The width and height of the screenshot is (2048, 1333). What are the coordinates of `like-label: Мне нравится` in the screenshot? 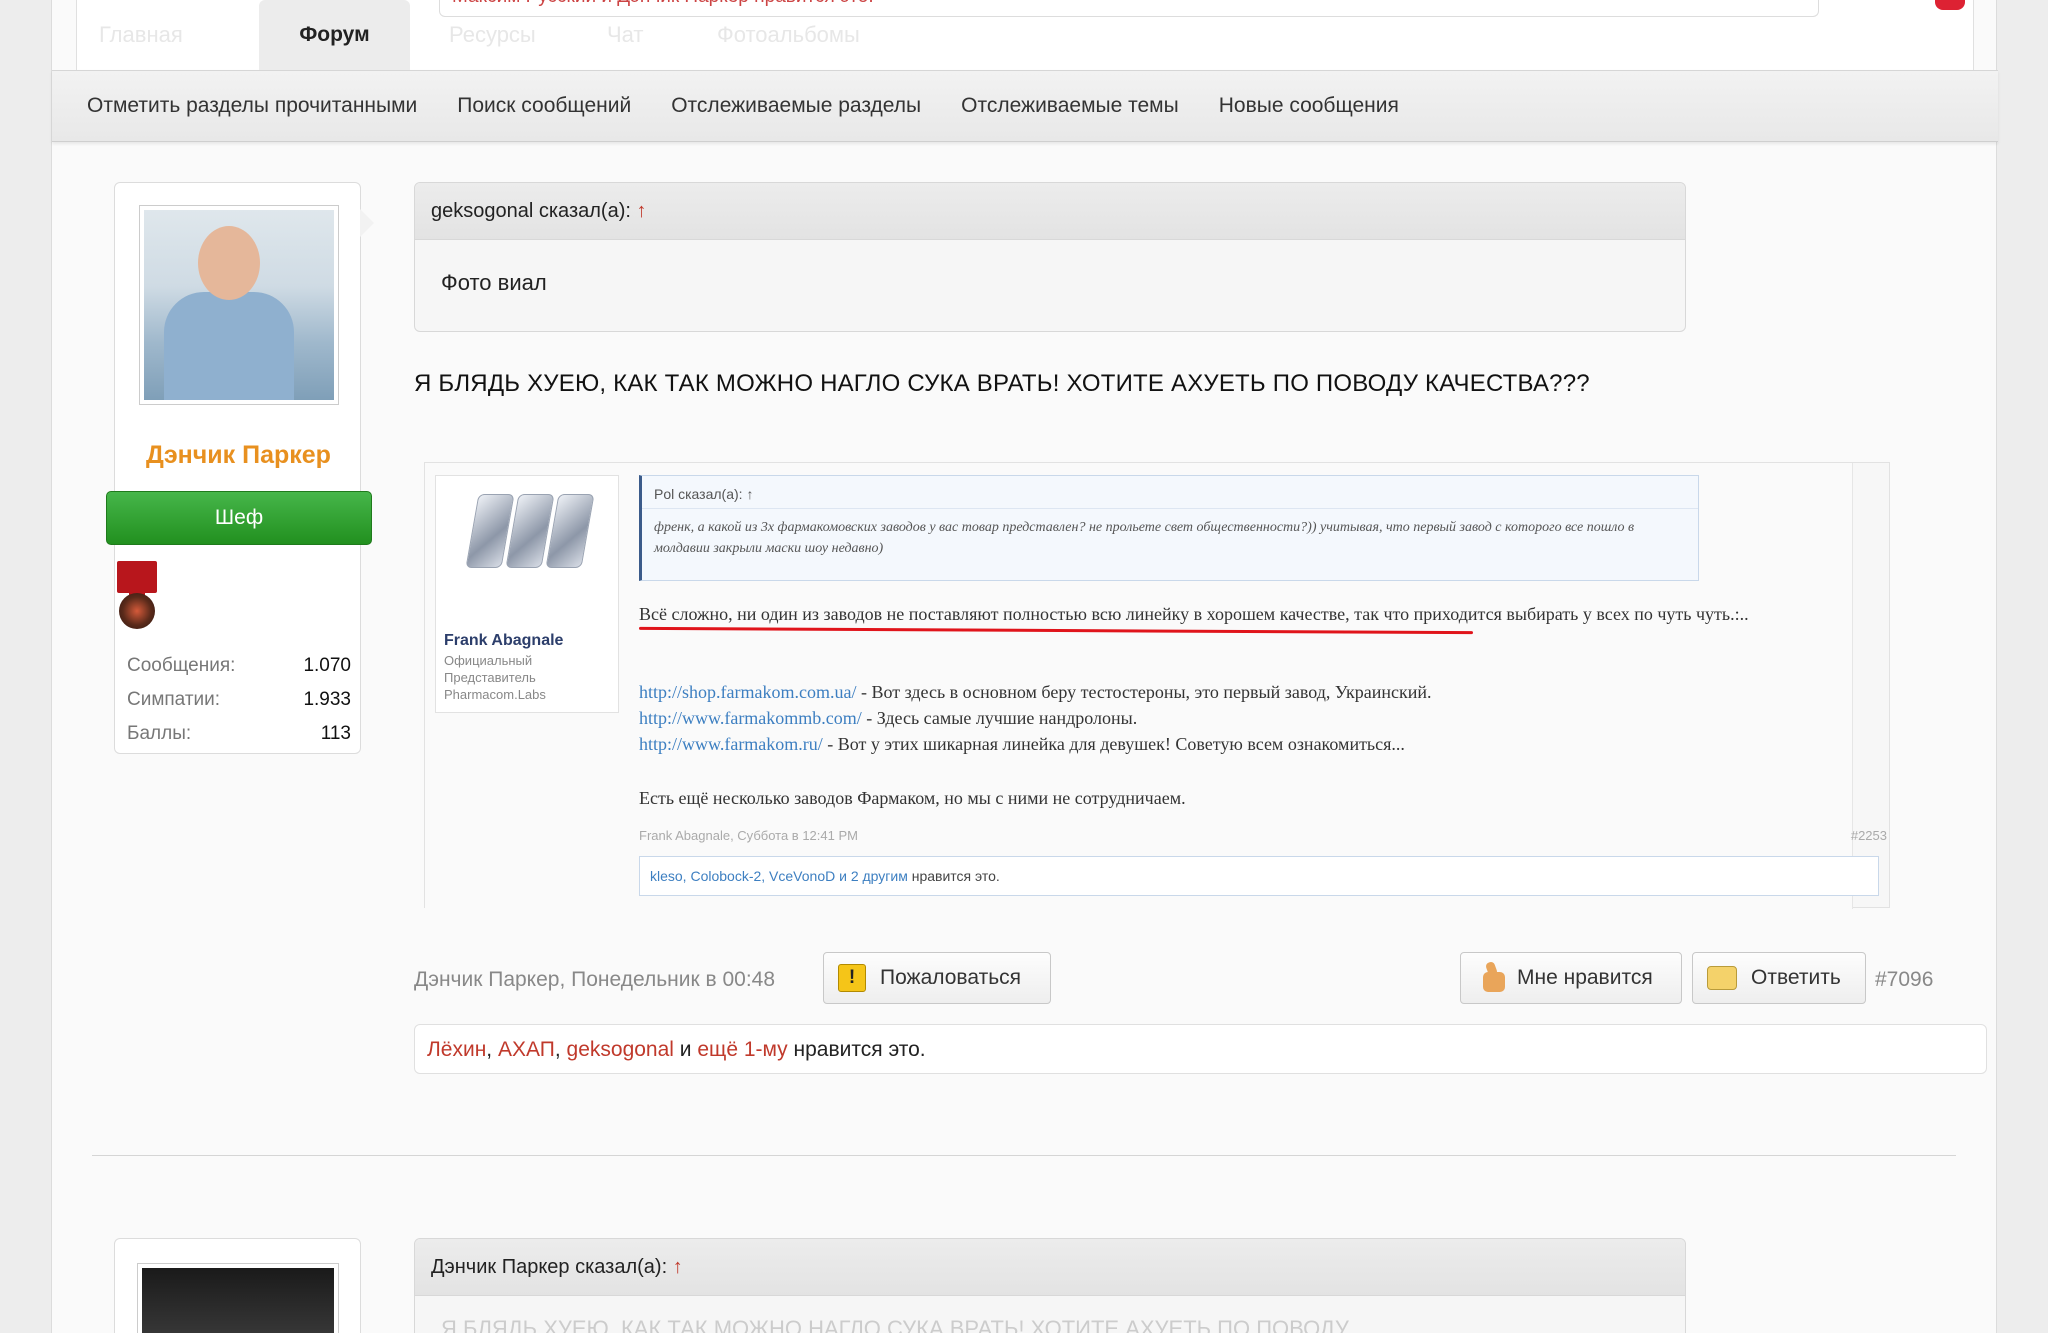 It's located at (1585, 977).